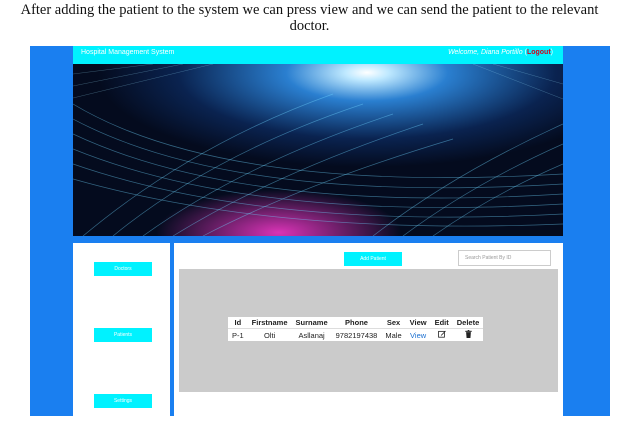 The height and width of the screenshot is (432, 619). What do you see at coordinates (238, 323) in the screenshot?
I see `col-id: Id` at bounding box center [238, 323].